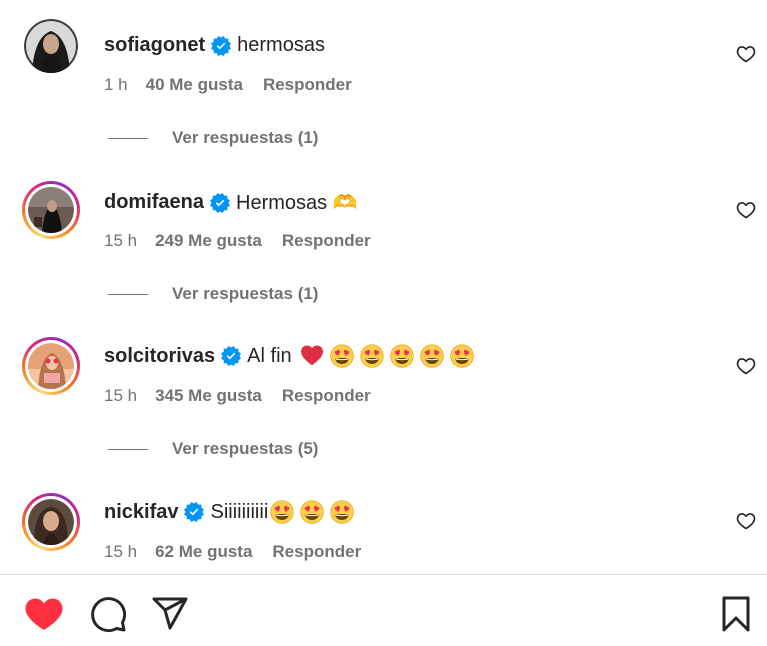  What do you see at coordinates (108, 614) in the screenshot?
I see `comment-icon` at bounding box center [108, 614].